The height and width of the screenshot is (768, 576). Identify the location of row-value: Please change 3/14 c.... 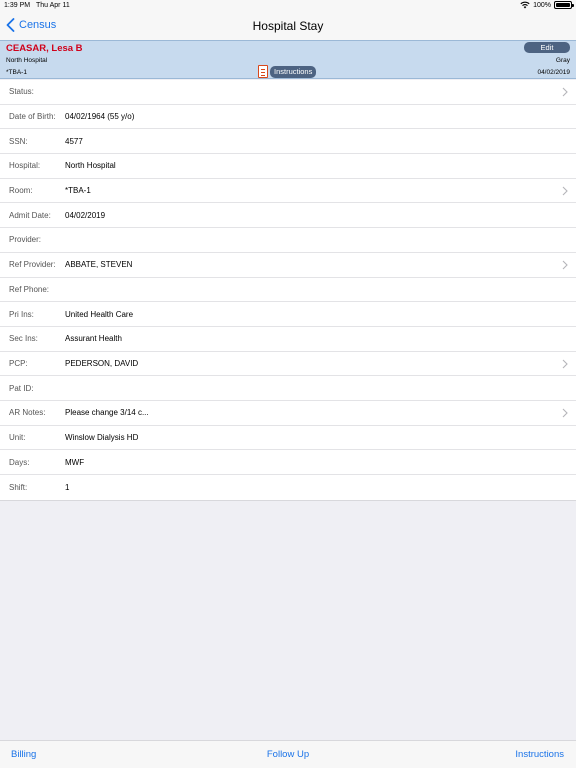
(107, 413).